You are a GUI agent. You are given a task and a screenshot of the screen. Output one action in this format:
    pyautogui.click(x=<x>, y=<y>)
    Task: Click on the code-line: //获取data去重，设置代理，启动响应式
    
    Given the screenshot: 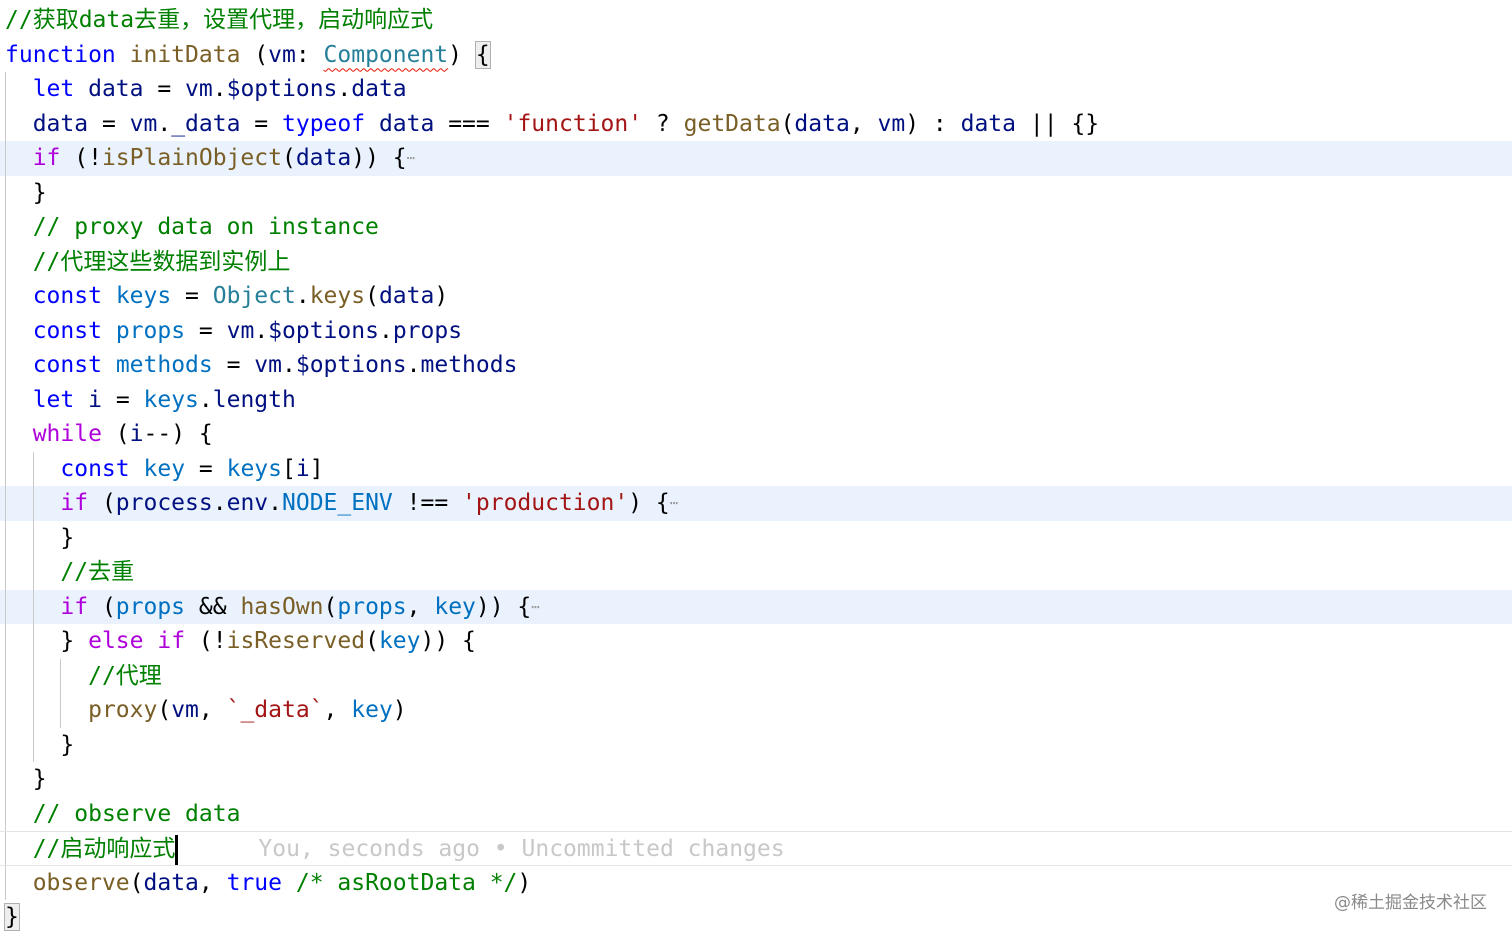 What is the action you would take?
    pyautogui.click(x=756, y=20)
    